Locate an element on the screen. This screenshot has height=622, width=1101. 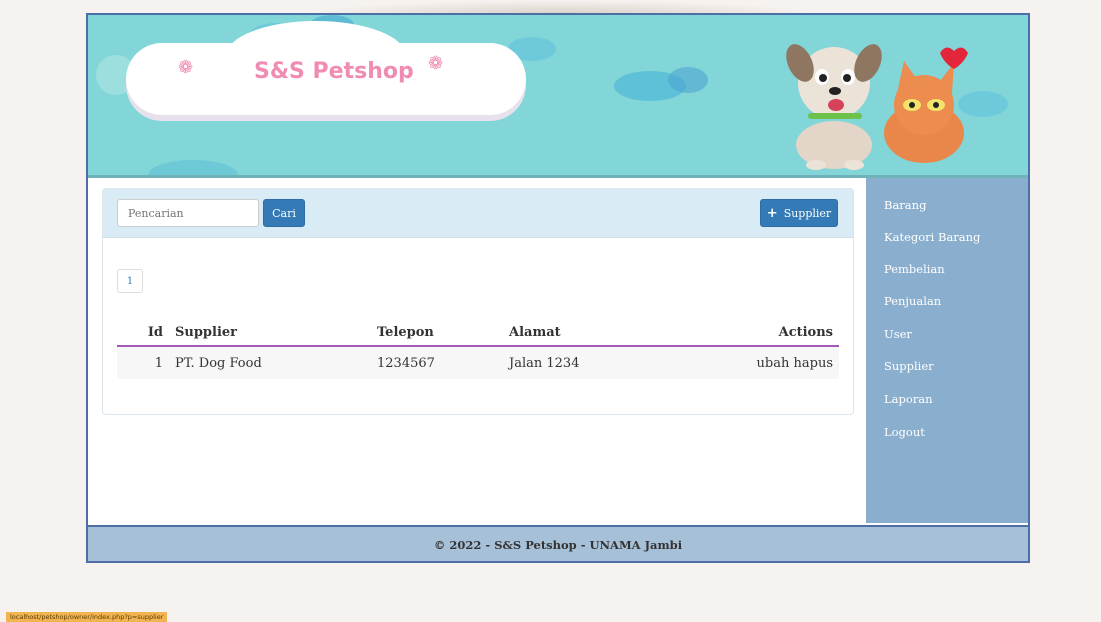
cell-id: 1 is located at coordinates (143, 362).